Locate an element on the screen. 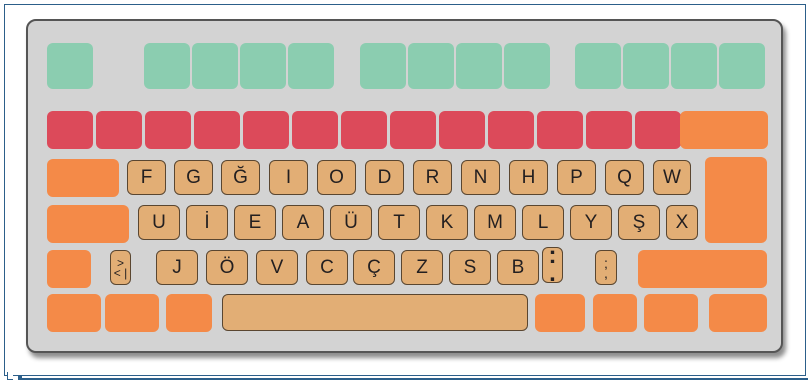 Image resolution: width=810 pixels, height=387 pixels. colon-key-period-label: . is located at coordinates (552, 273).